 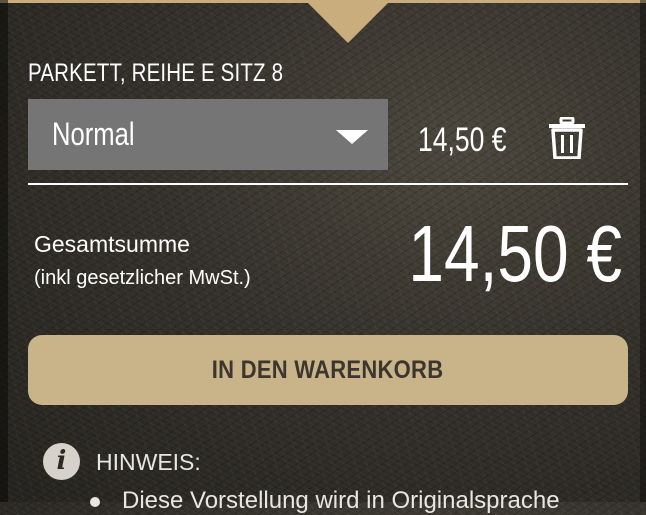 I want to click on add-to-cart-button: IN DEN WARENKORB, so click(x=328, y=370).